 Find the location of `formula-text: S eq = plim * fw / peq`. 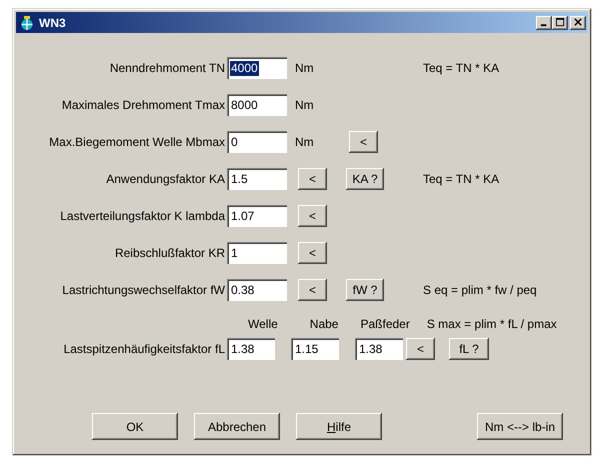

formula-text: S eq = plim * fw / peq is located at coordinates (480, 290).